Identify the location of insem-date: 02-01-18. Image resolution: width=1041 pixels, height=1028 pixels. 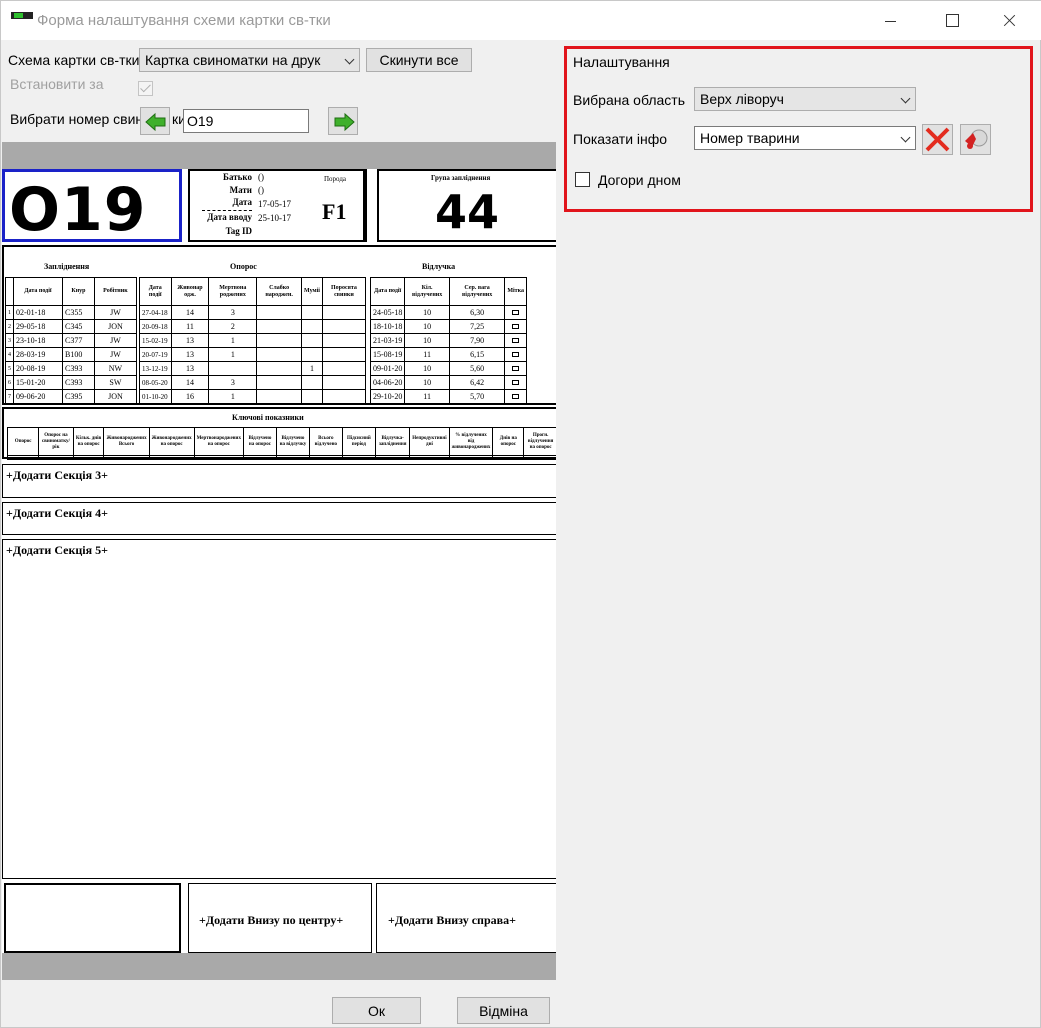
(38, 312).